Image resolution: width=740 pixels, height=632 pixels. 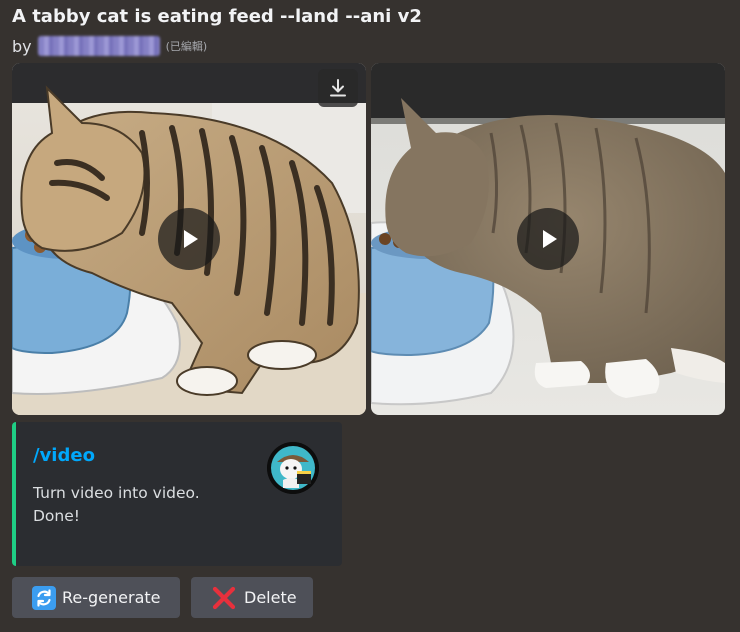 I want to click on cross-mark-icon, so click(x=224, y=597).